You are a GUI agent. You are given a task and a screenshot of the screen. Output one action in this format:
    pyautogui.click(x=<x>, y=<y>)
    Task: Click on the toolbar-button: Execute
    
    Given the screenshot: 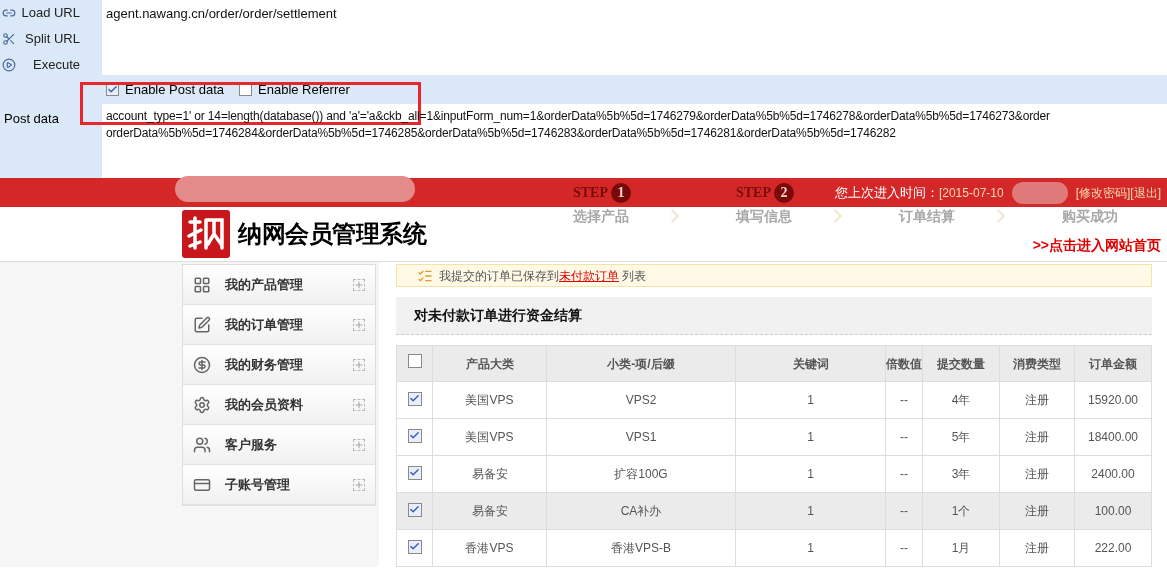 What is the action you would take?
    pyautogui.click(x=56, y=65)
    